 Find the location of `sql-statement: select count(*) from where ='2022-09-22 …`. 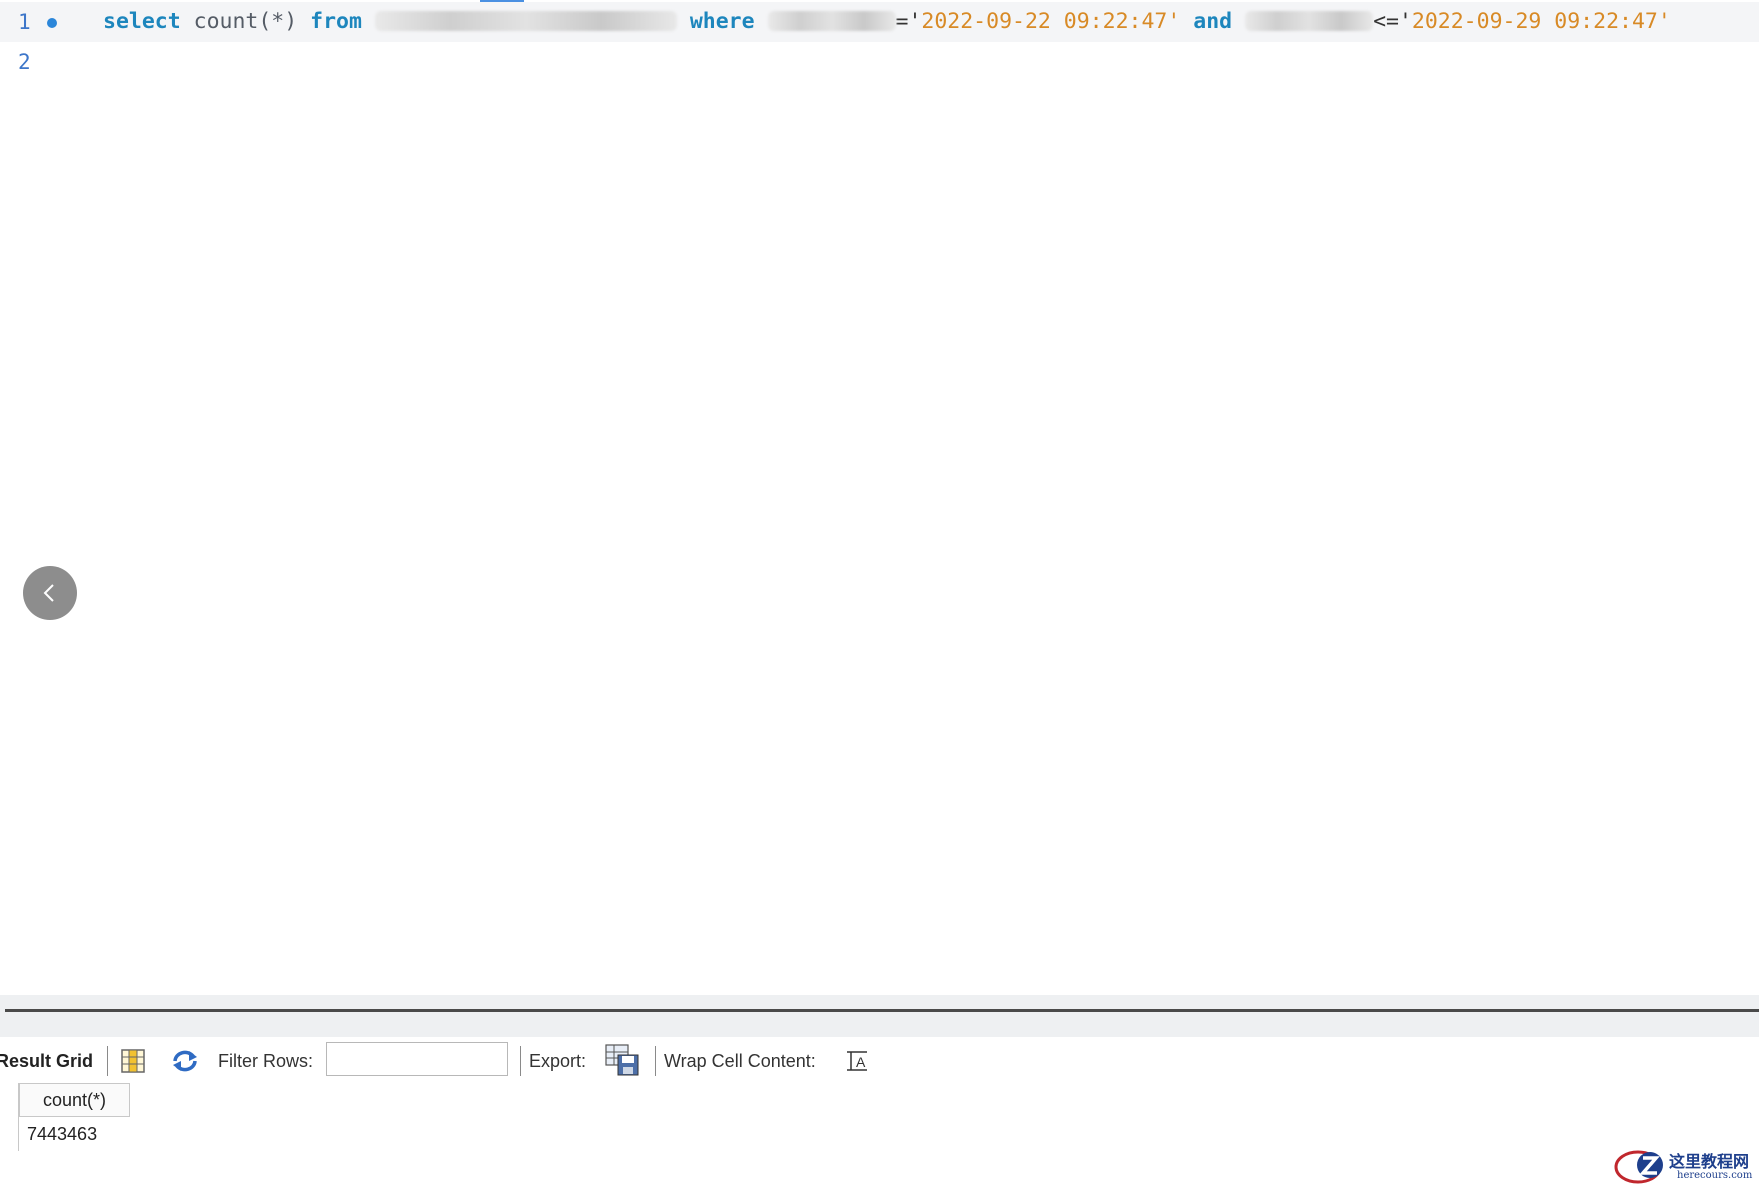

sql-statement: select count(*) from where ='2022-09-22 … is located at coordinates (887, 22).